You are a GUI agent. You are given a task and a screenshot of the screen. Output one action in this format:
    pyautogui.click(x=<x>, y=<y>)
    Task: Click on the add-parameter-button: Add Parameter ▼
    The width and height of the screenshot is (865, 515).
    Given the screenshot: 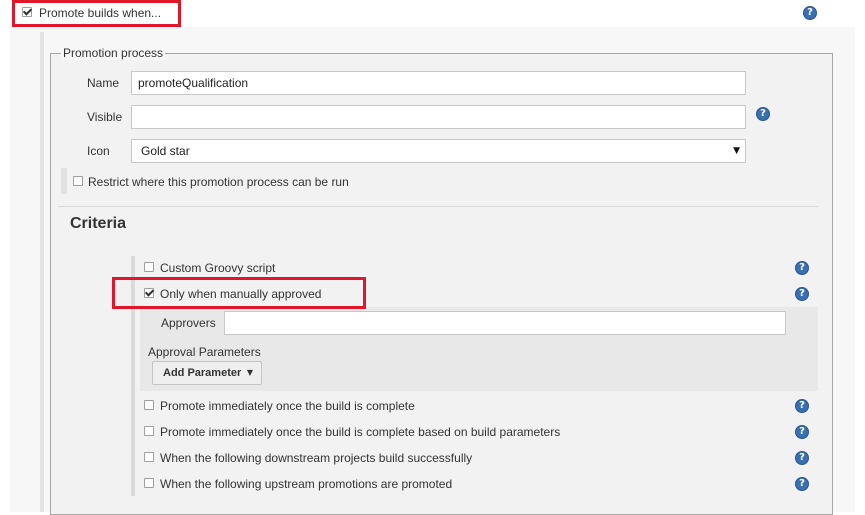 What is the action you would take?
    pyautogui.click(x=207, y=373)
    